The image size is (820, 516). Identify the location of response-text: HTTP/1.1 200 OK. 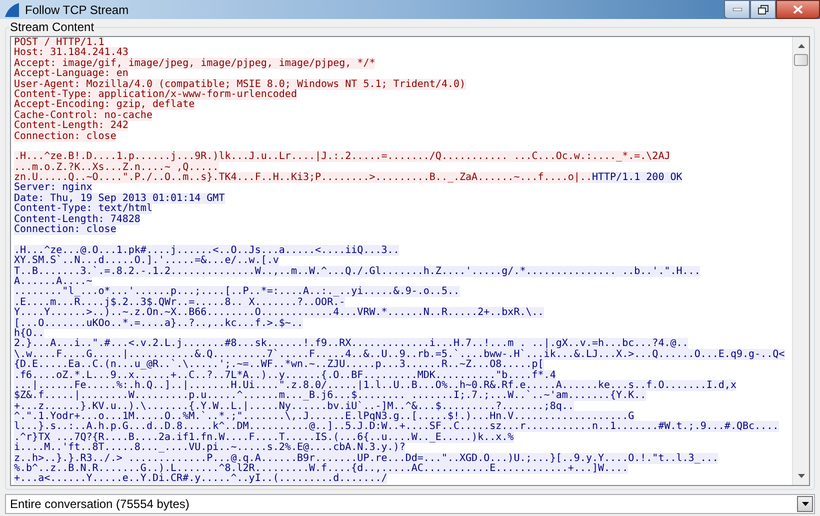
(637, 178).